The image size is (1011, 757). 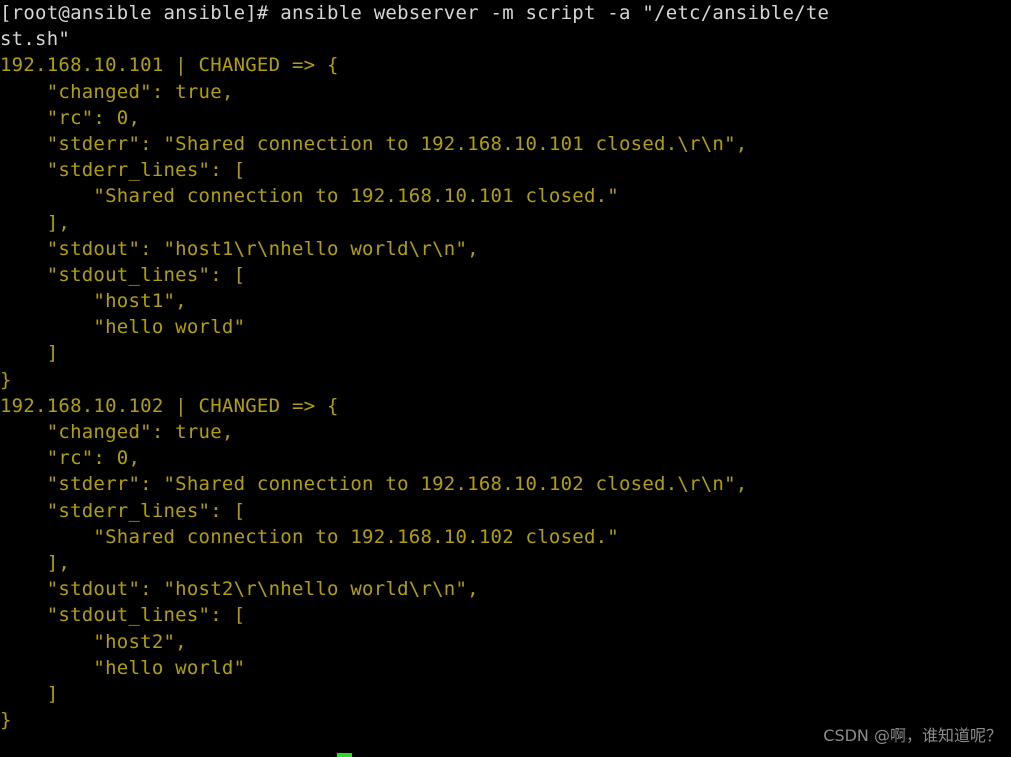 I want to click on terminal-line: 192.168.10.101 | CHANGED => {, so click(x=169, y=65).